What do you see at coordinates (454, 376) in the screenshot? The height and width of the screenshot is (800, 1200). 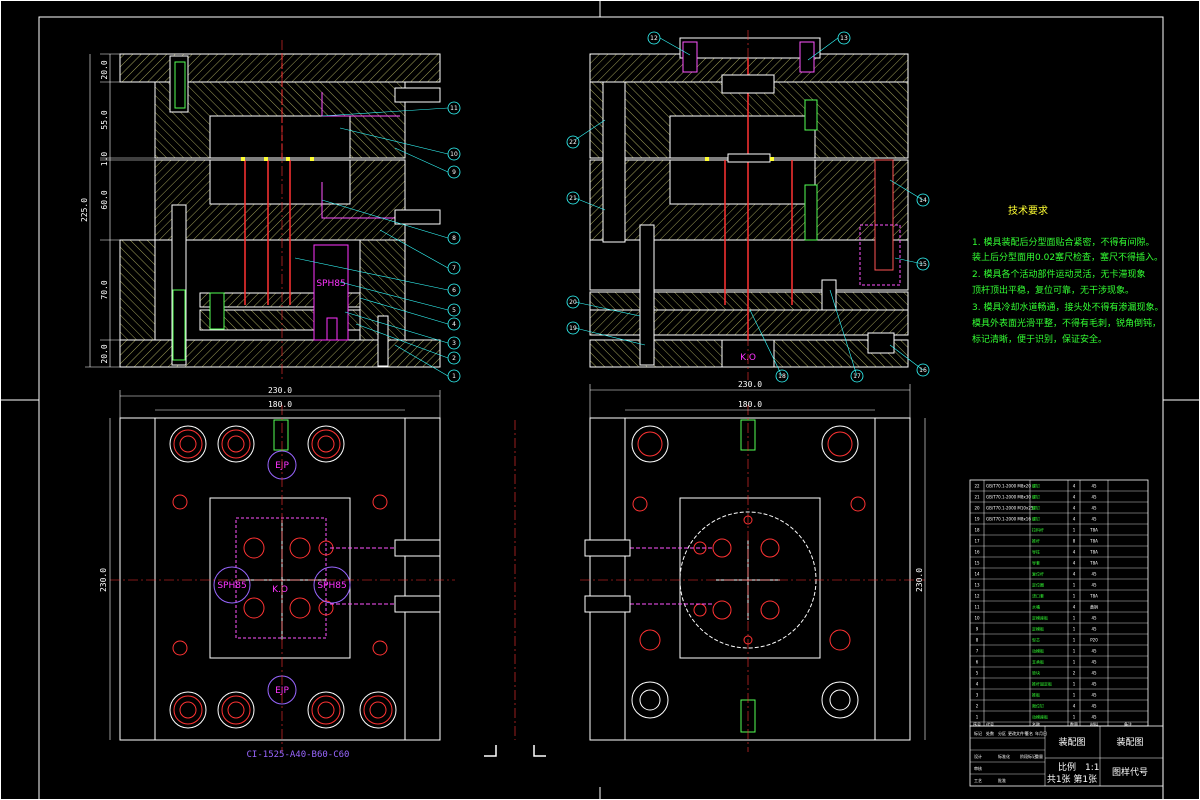 I see `balloon-1: 1` at bounding box center [454, 376].